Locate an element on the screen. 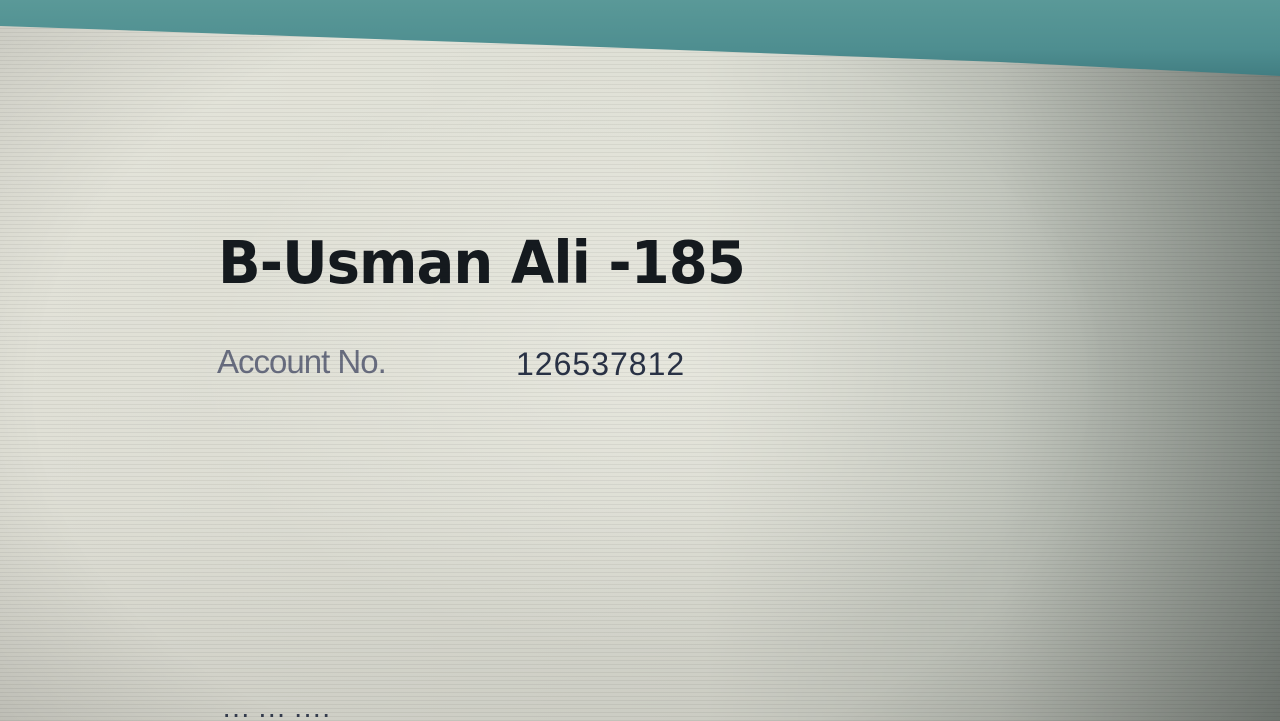 Image resolution: width=1280 pixels, height=721 pixels. cut-off-bottom-line: ··· ··· ···· is located at coordinates (387, 716).